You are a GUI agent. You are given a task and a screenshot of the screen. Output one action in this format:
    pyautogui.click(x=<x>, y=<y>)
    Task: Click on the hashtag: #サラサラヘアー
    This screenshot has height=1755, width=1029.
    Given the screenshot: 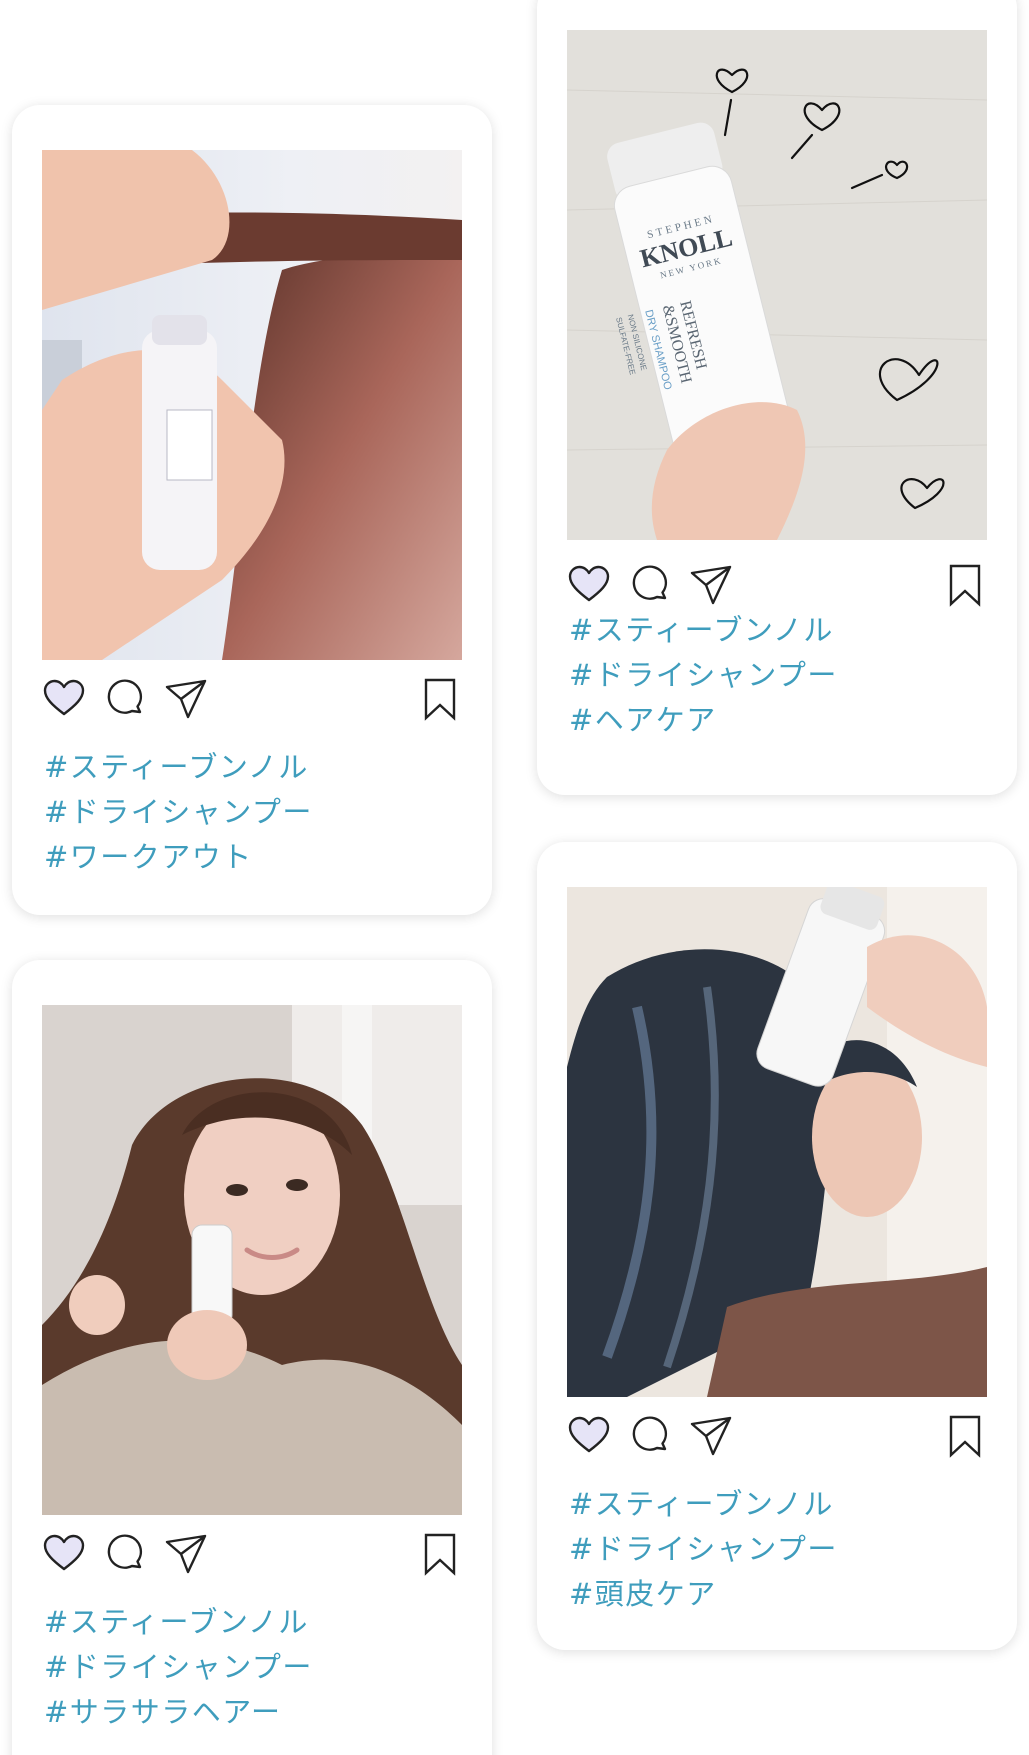 What is the action you would take?
    pyautogui.click(x=178, y=1712)
    